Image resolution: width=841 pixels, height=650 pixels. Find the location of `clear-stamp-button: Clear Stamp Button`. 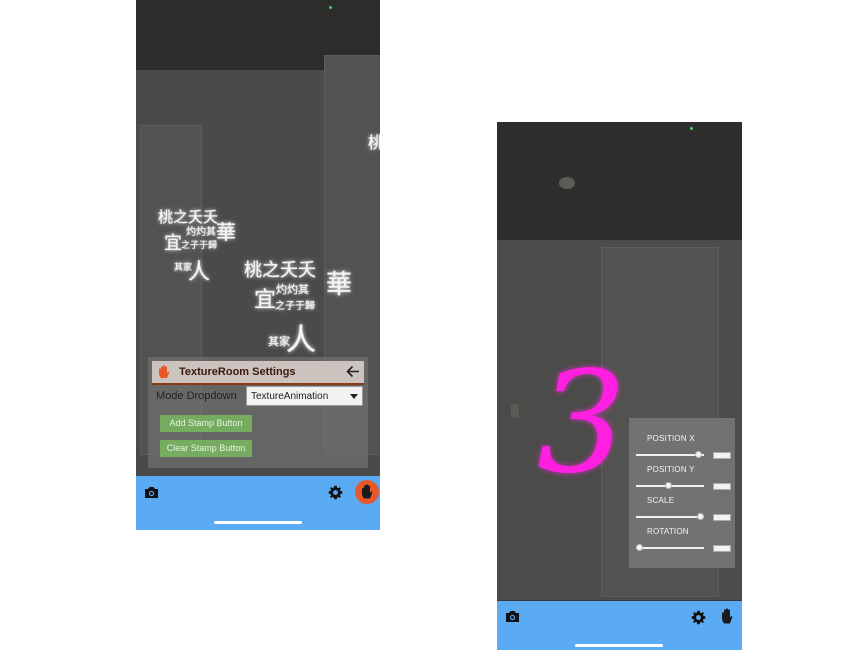

clear-stamp-button: Clear Stamp Button is located at coordinates (206, 448).